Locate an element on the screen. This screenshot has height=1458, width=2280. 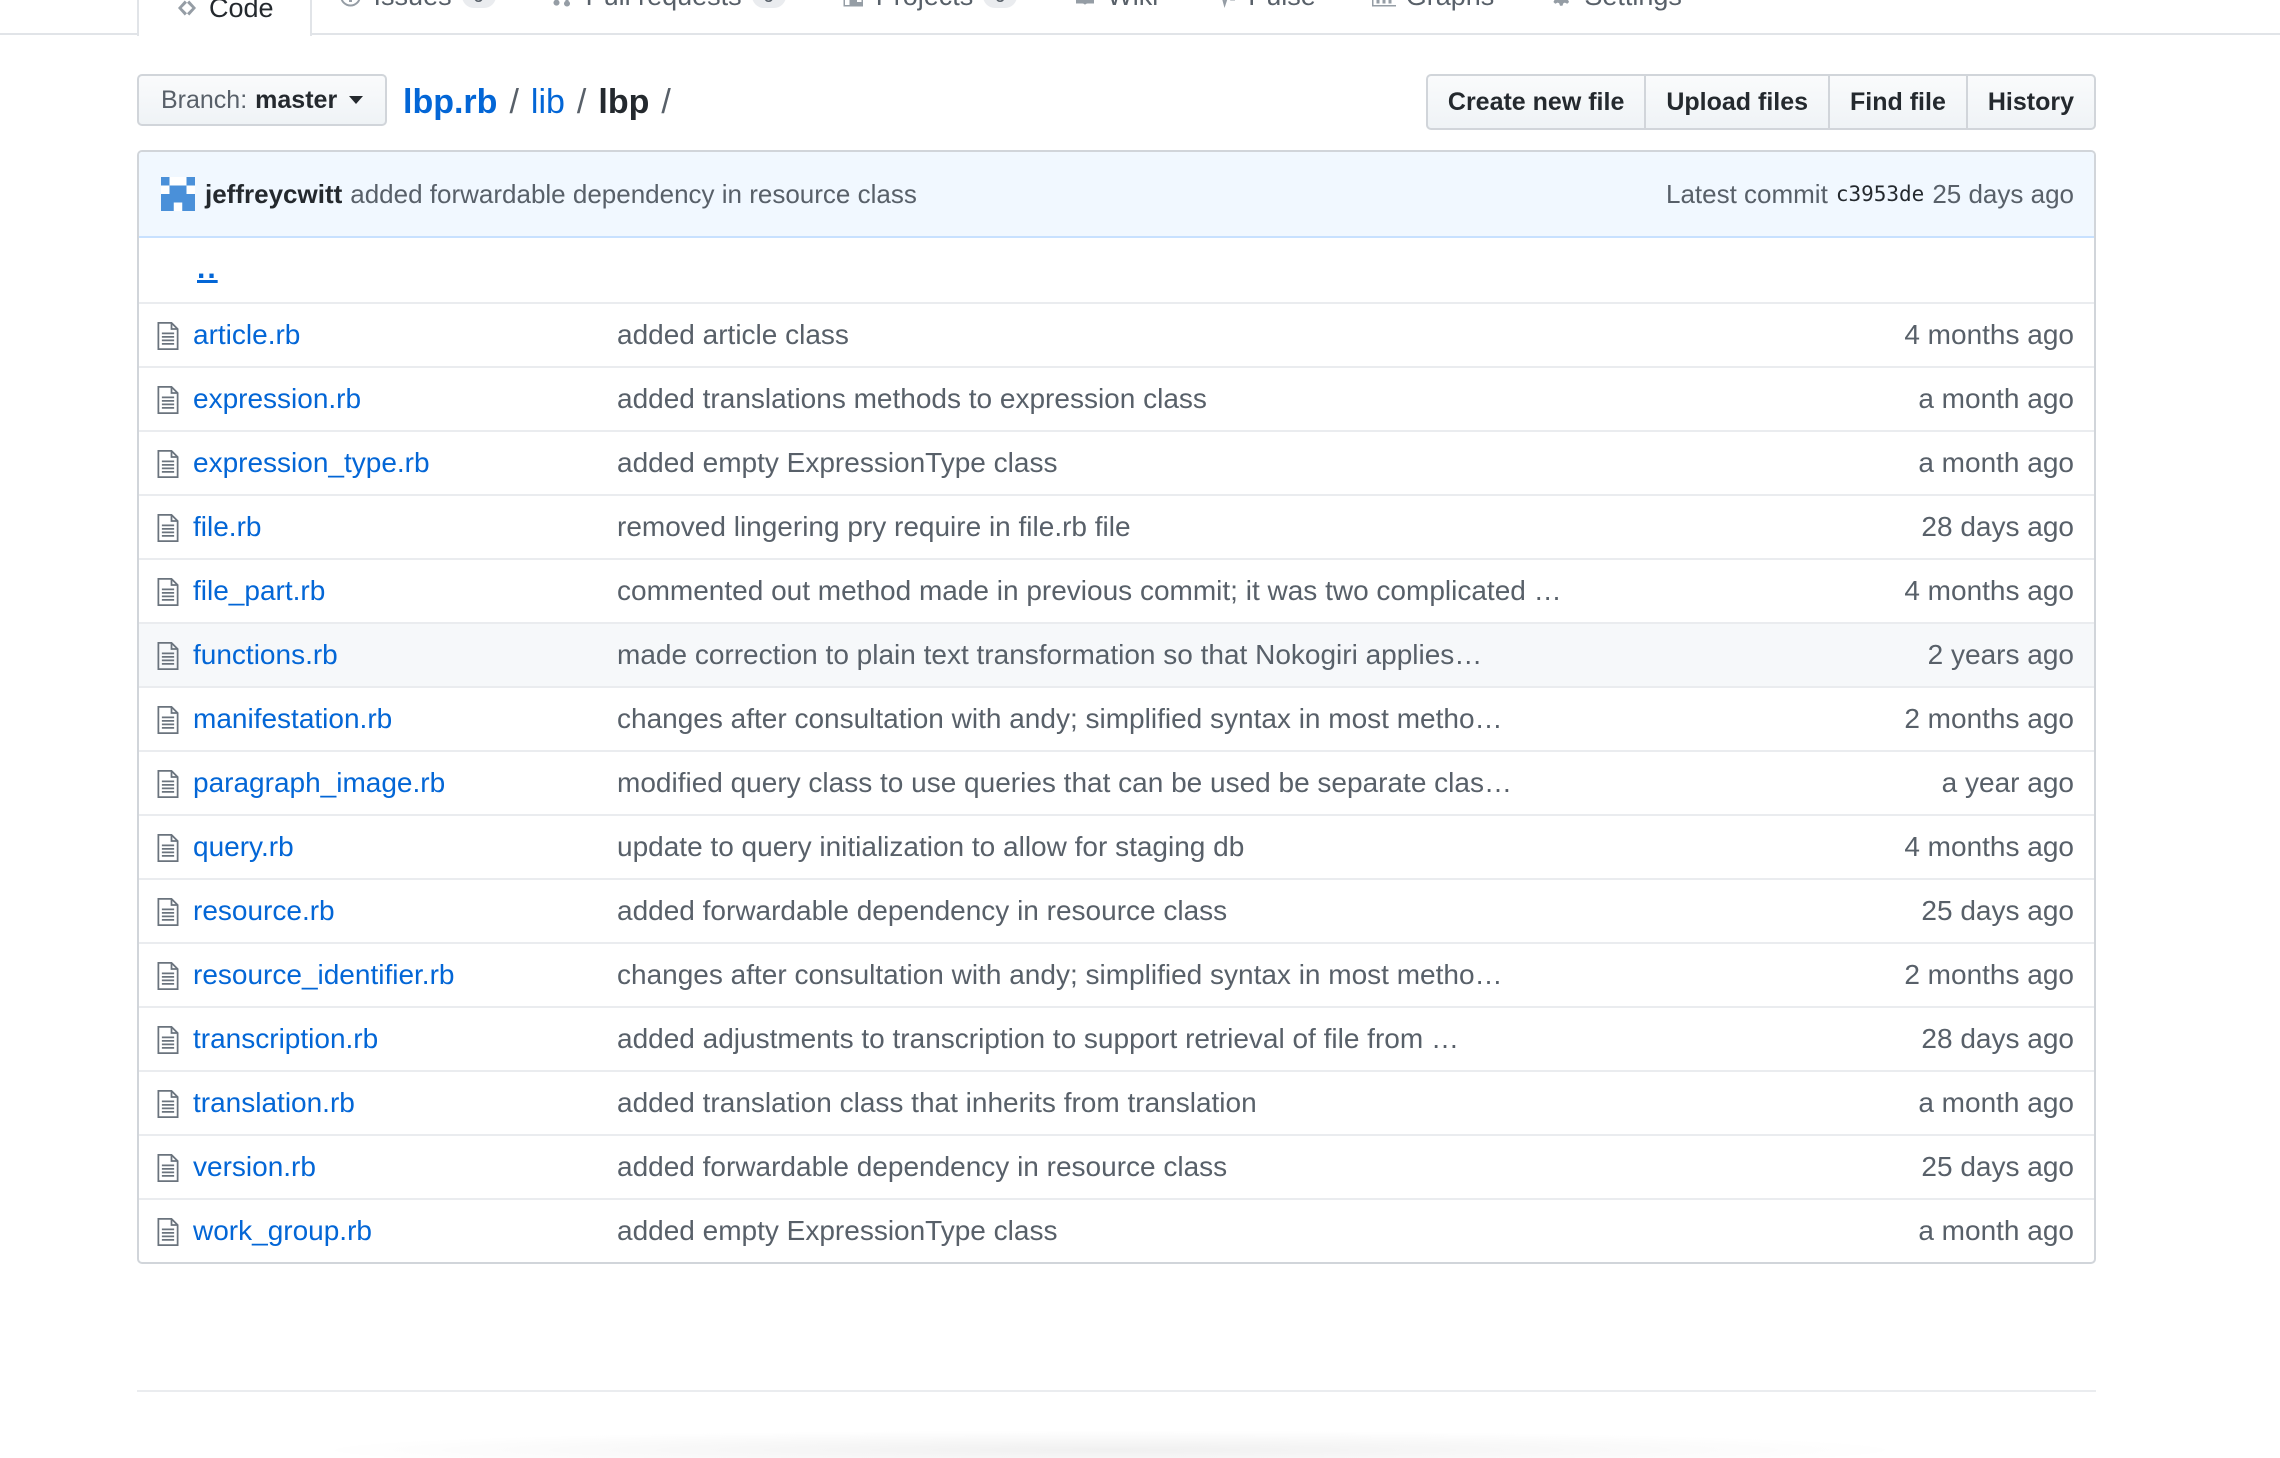
footer-divider is located at coordinates (1116, 1391).